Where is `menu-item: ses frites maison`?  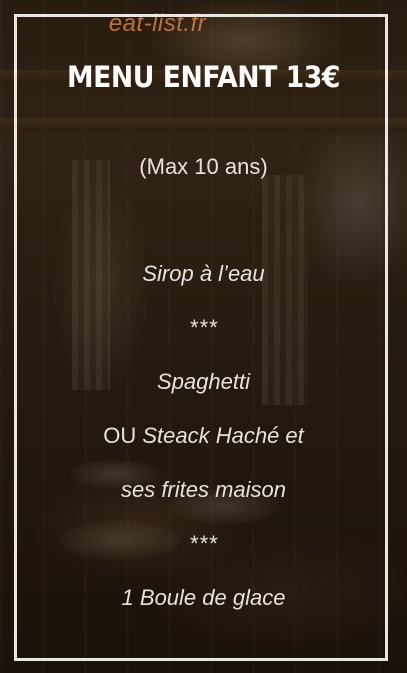
menu-item: ses frites maison is located at coordinates (203, 489).